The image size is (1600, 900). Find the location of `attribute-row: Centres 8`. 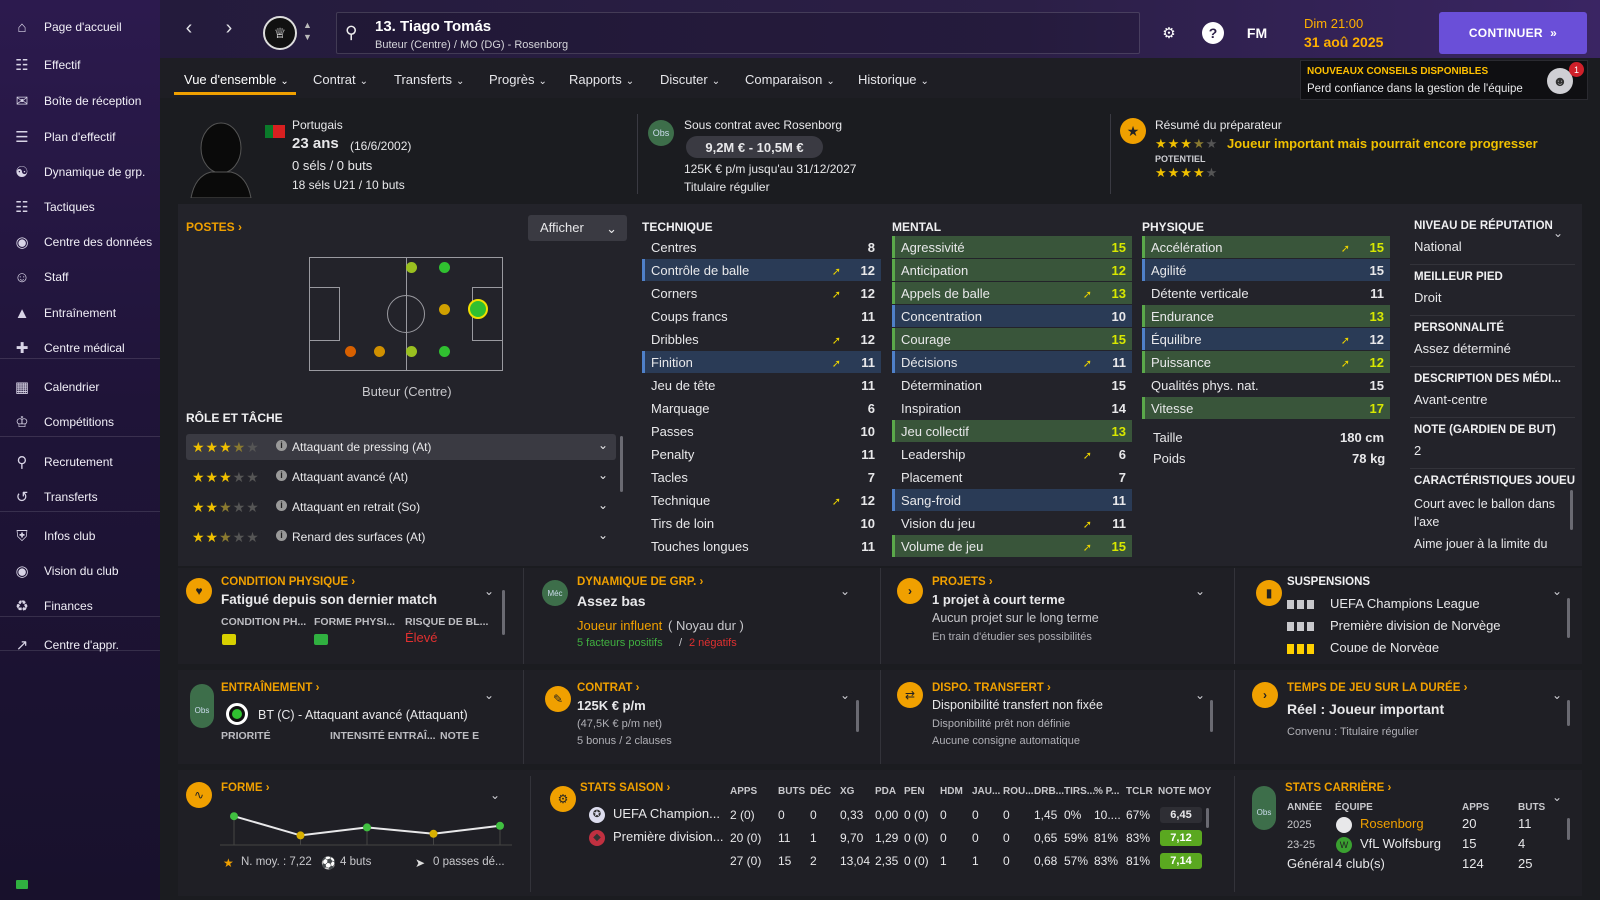

attribute-row: Centres 8 is located at coordinates (761, 247).